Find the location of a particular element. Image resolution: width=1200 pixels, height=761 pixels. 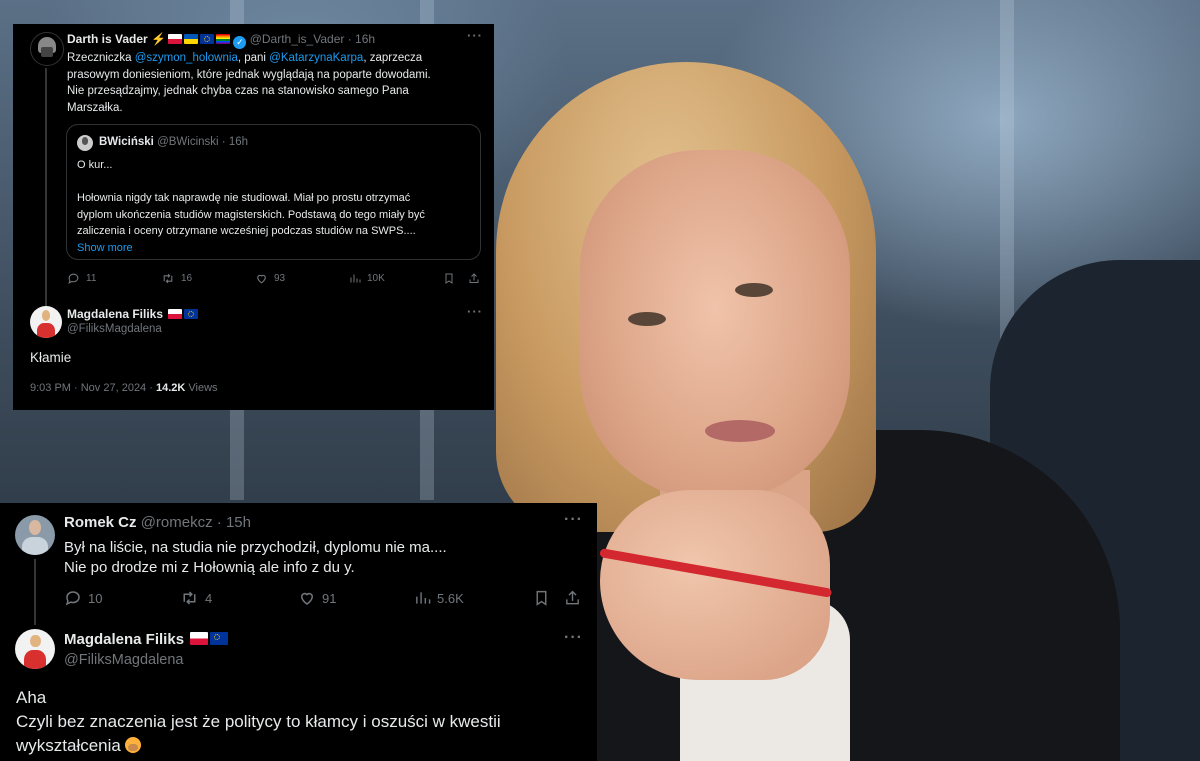

author-name: Darth is Vader is located at coordinates (107, 39).